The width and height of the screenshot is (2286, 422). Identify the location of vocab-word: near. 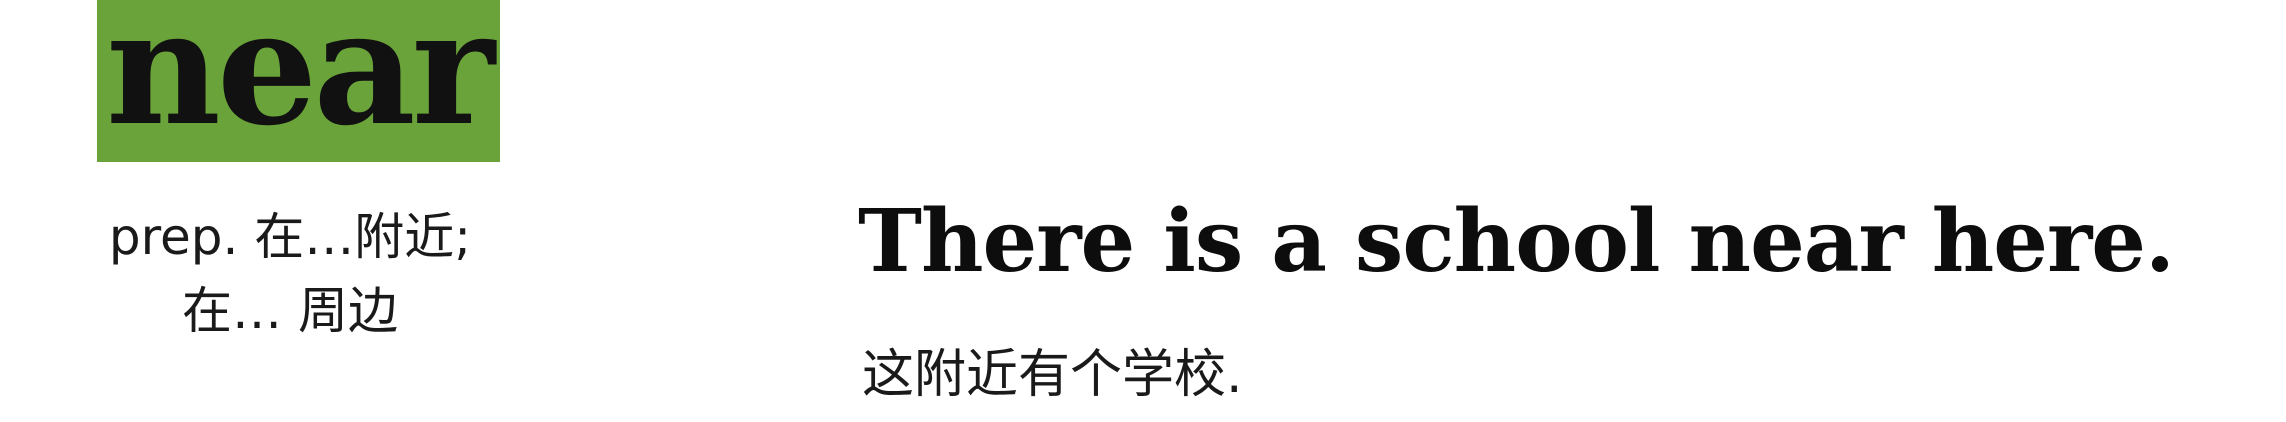
(300, 80).